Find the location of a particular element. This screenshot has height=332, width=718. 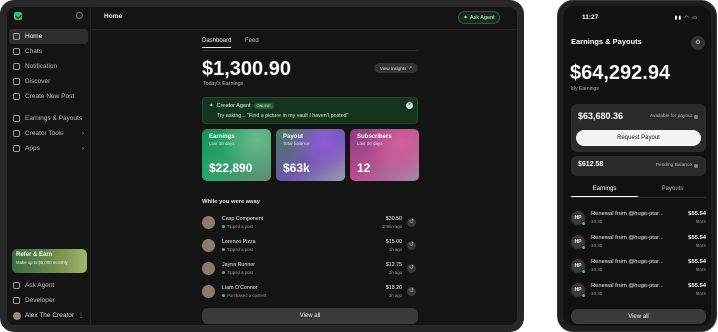

sidebar-bottom-nav: Ask Agent Developer Alex The Creator ⋮ is located at coordinates (48, 300).